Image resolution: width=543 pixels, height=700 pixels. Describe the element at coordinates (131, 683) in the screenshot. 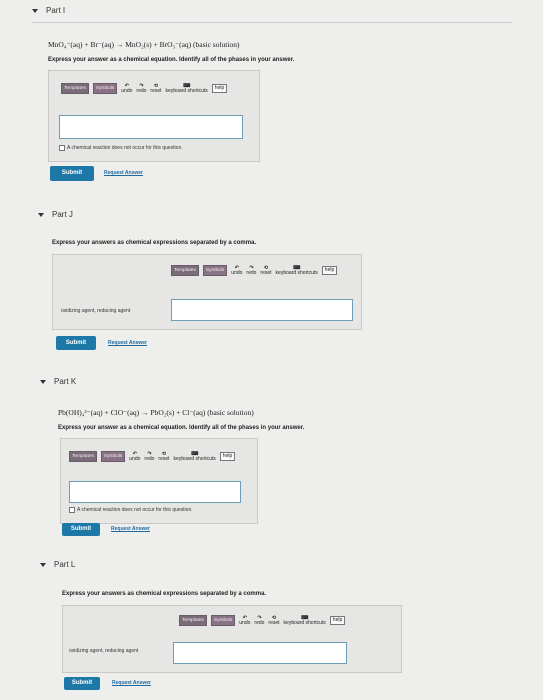

I see `part-l-request-answer-link: Request Answer` at that location.